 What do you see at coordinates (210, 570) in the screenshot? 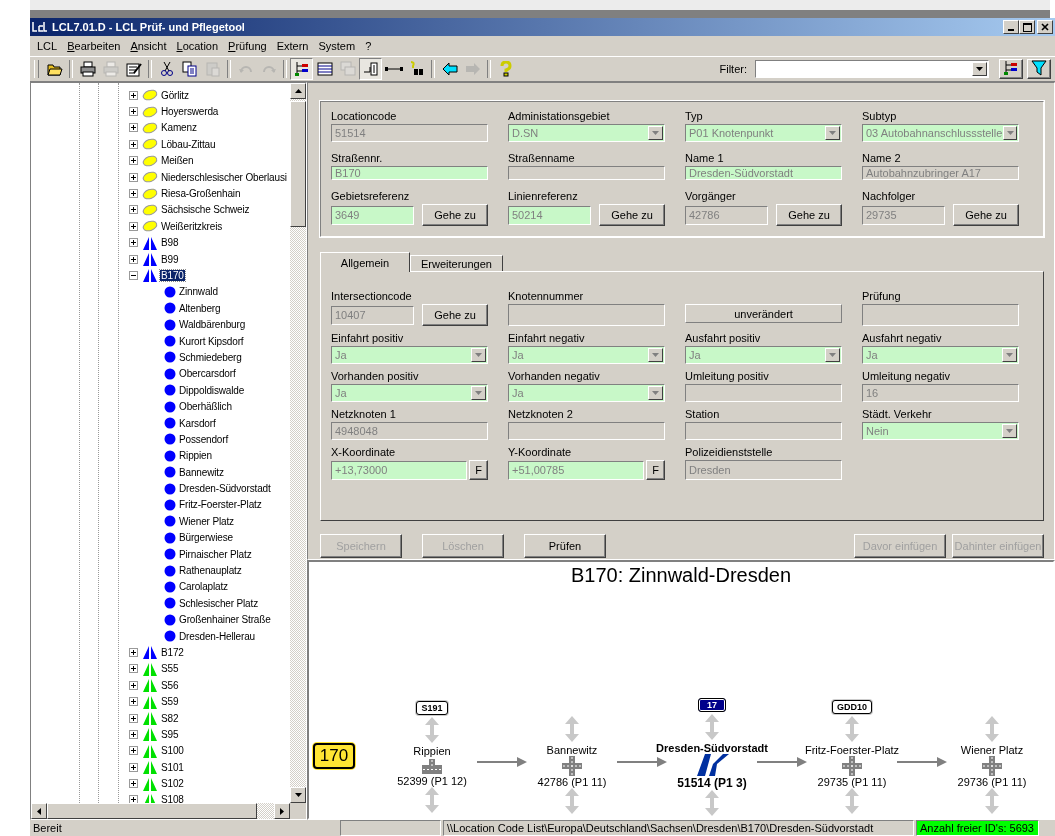
I see `tree-item: Rathenauplatz` at bounding box center [210, 570].